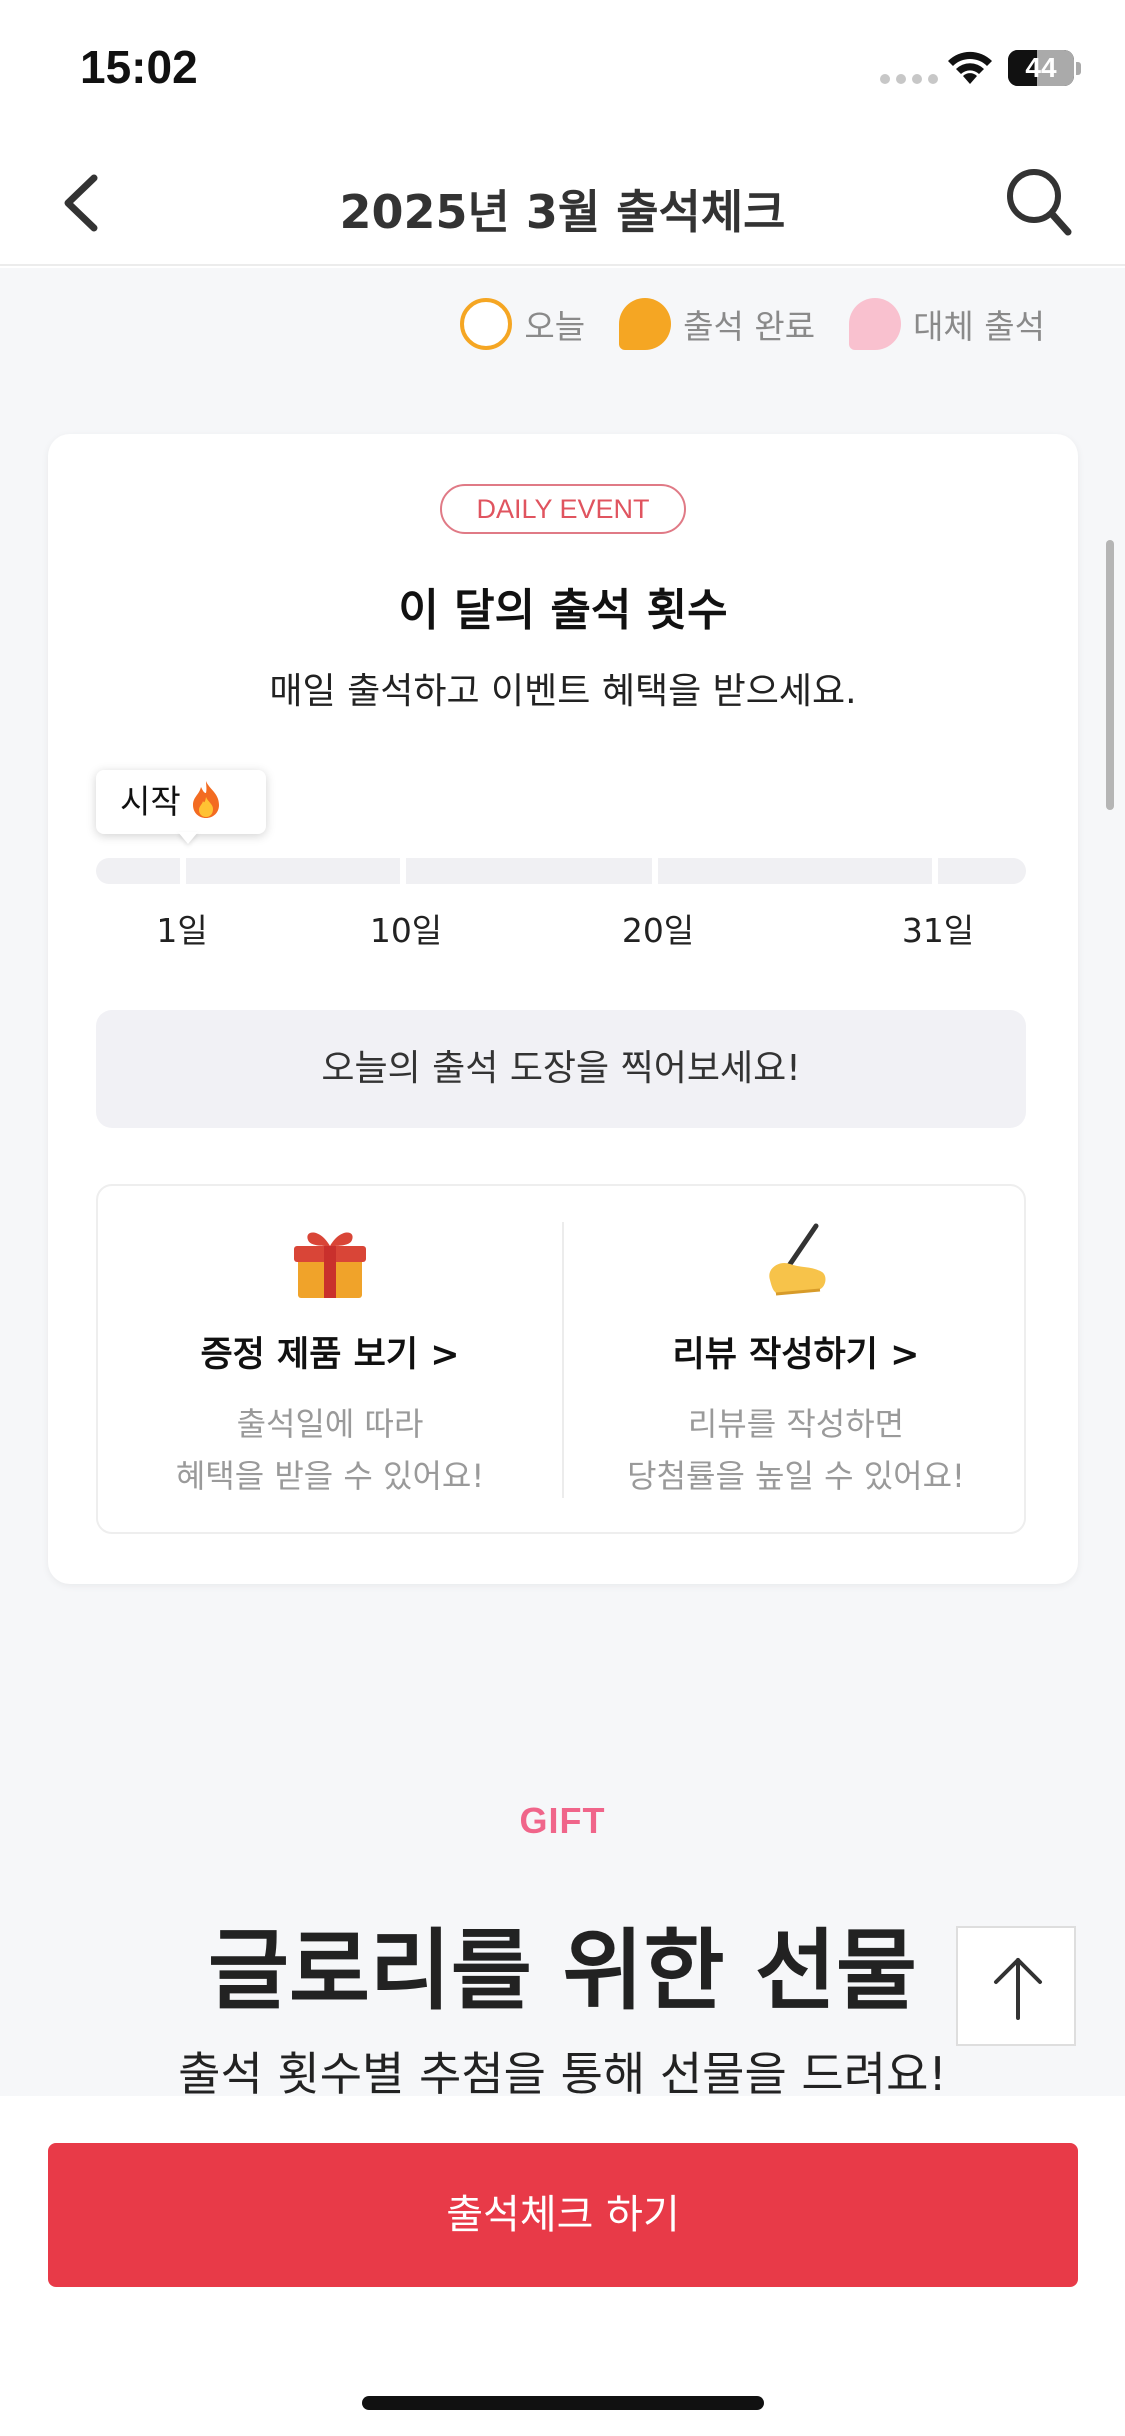  Describe the element at coordinates (562, 212) in the screenshot. I see `page-title: 2025년 3월 출석체크` at that location.